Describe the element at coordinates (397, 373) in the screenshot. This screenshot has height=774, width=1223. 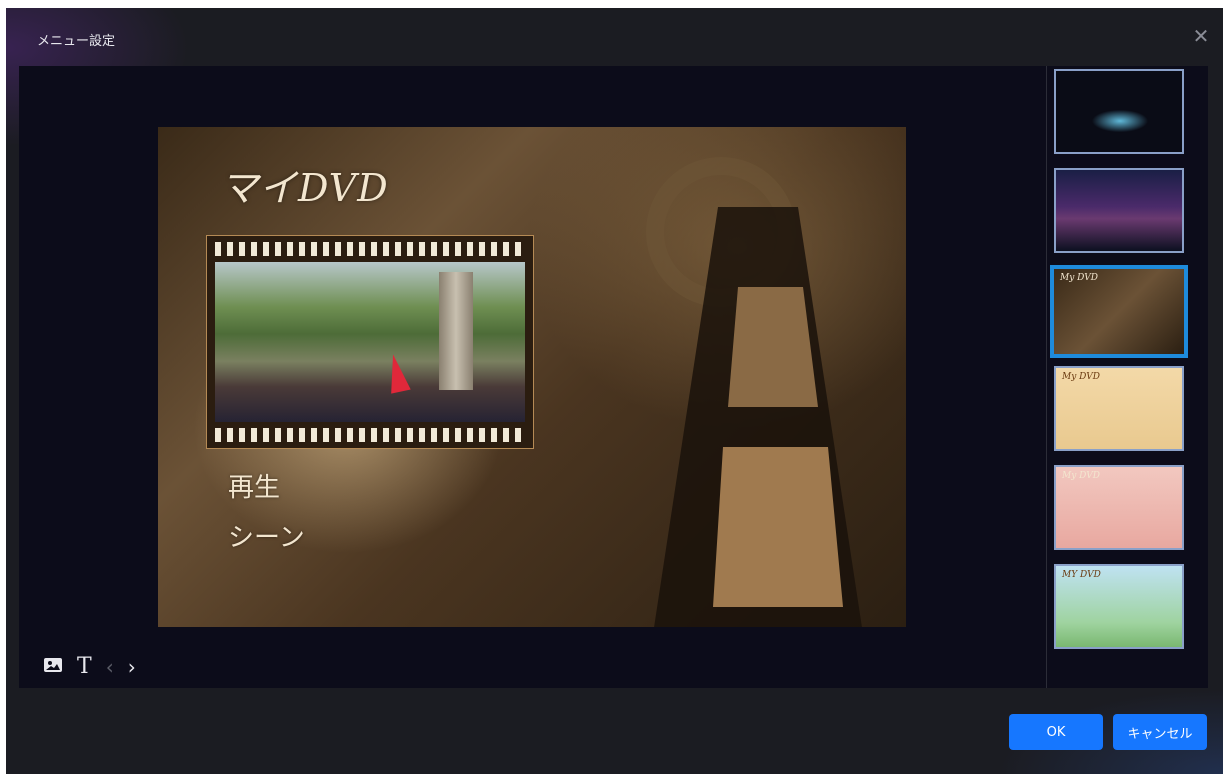
I see `flag-shape` at that location.